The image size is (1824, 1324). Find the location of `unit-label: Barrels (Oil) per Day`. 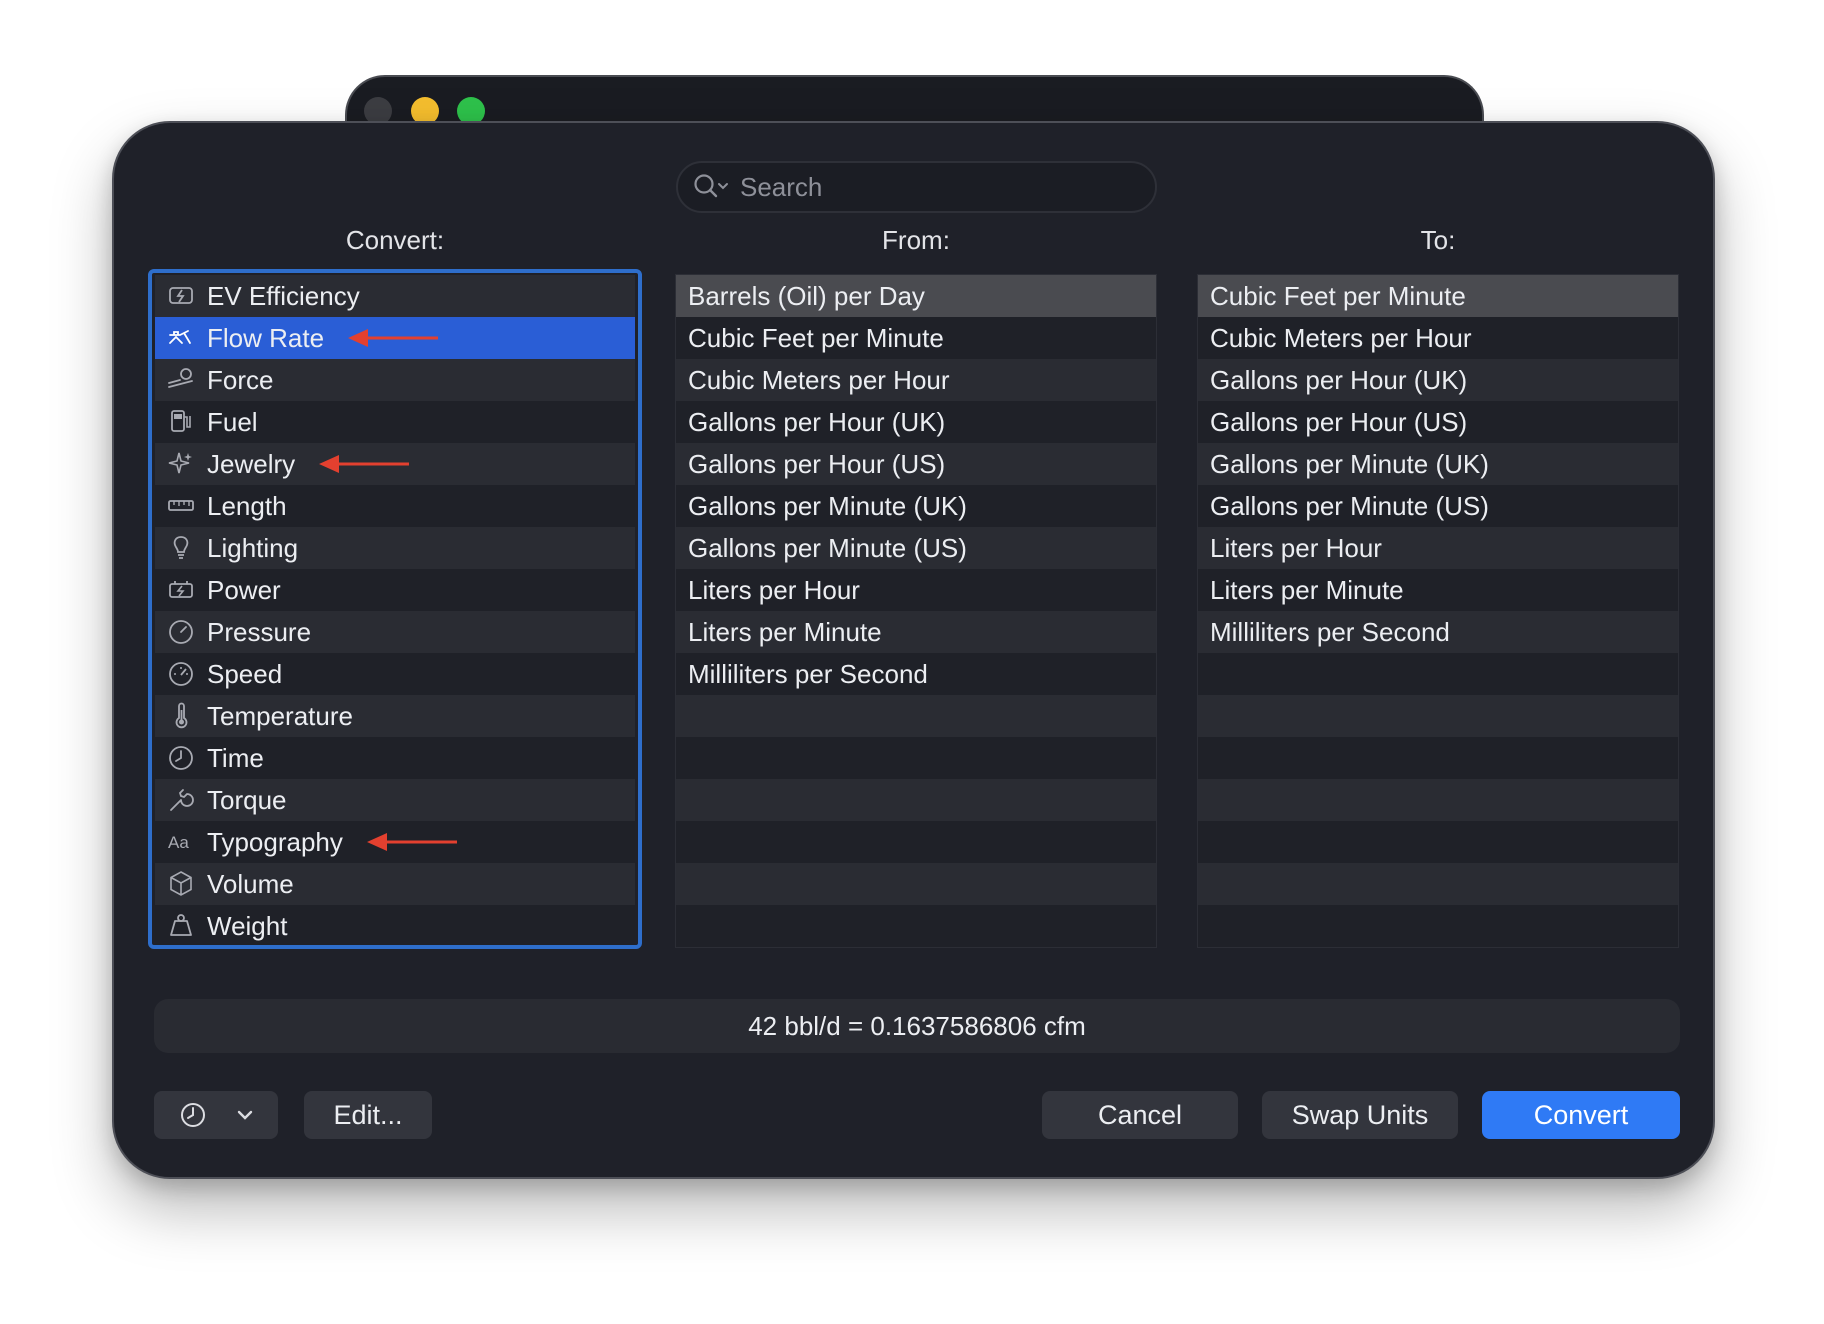

unit-label: Barrels (Oil) per Day is located at coordinates (806, 295).